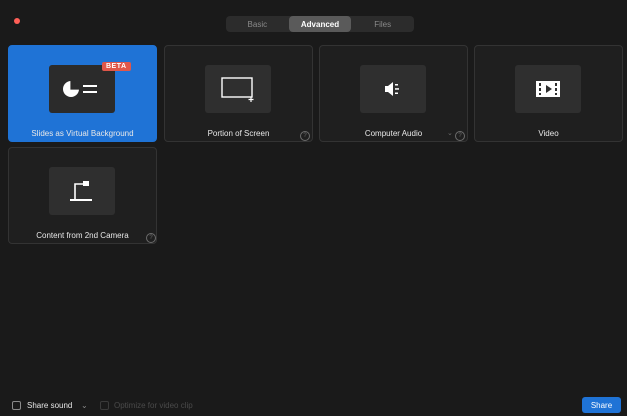 The height and width of the screenshot is (416, 627). I want to click on optimize-video-label: Optimize for video clip, so click(153, 405).